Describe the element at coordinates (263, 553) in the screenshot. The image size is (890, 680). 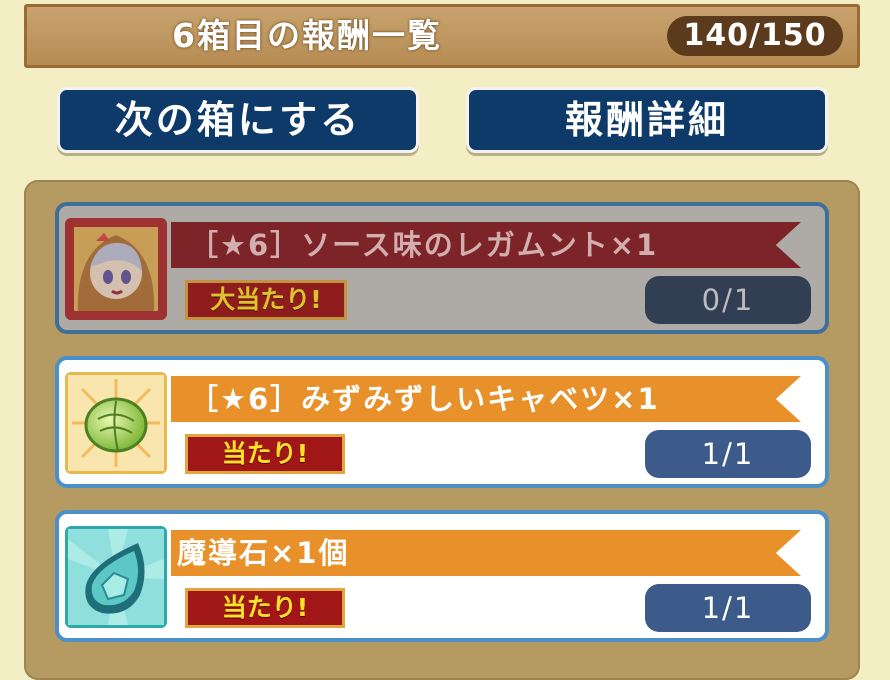
I see `reward-name: 魔導石×1個` at that location.